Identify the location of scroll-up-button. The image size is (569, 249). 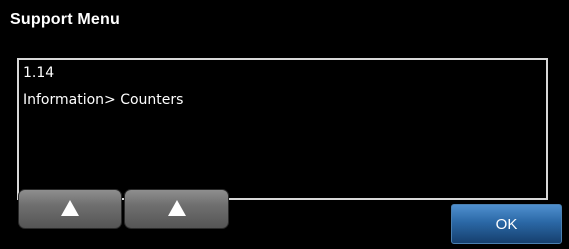
(70, 209).